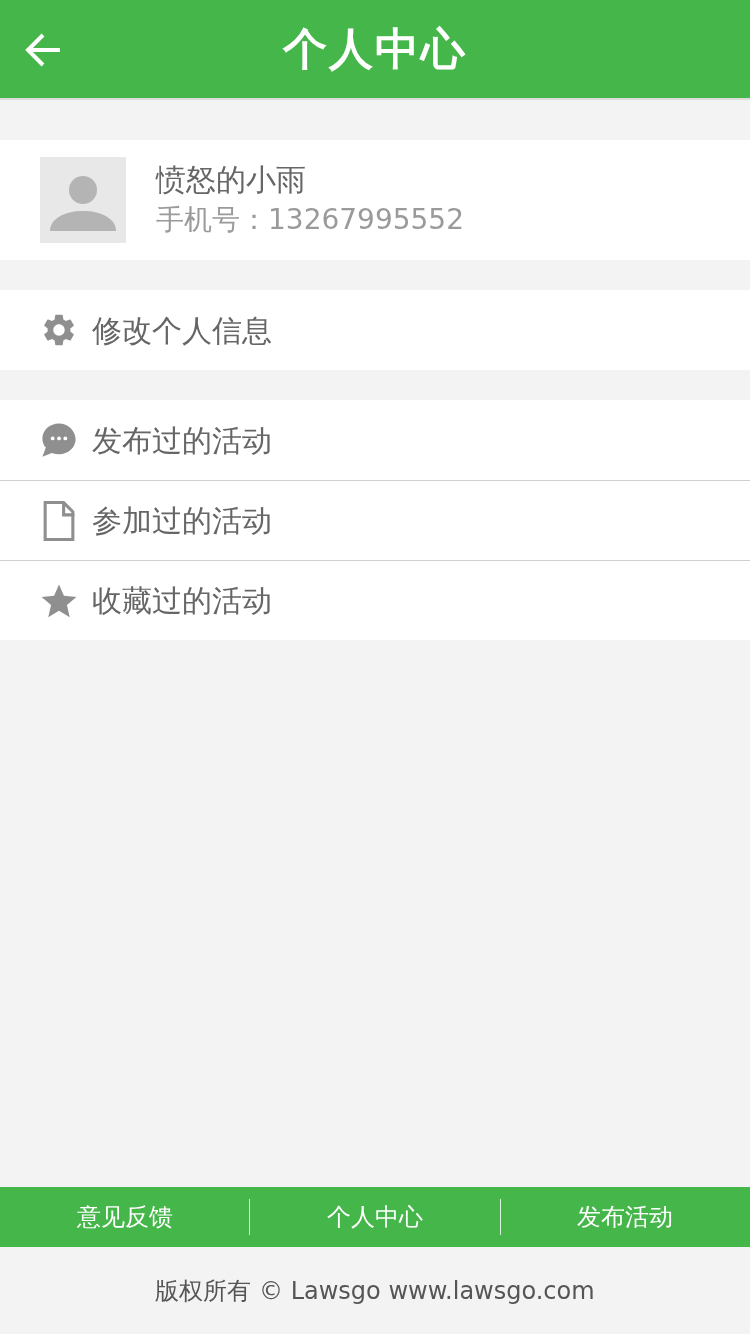 The image size is (750, 1334). Describe the element at coordinates (375, 600) in the screenshot. I see `menu-item: 收藏过的活动` at that location.